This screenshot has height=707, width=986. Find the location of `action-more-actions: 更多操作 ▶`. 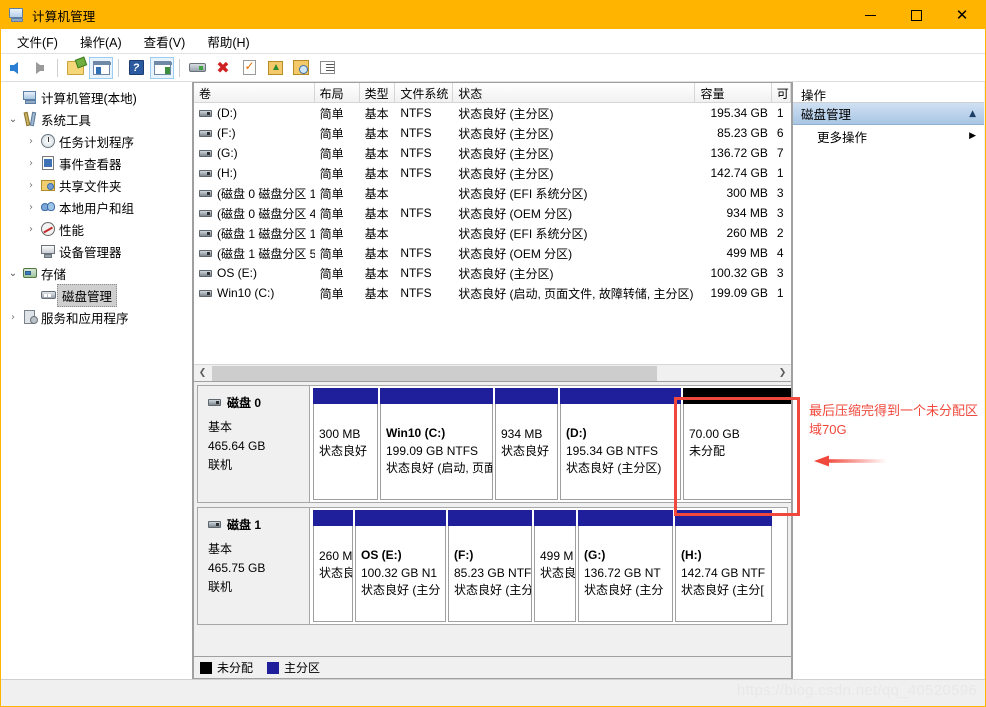

action-more-actions: 更多操作 ▶ is located at coordinates (888, 136).